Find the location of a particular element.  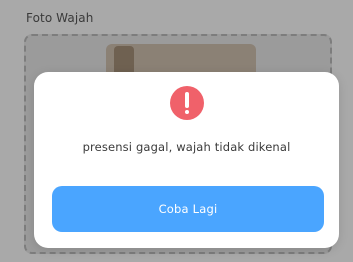

error-message: presensi gagal, wajah tidak dikenal is located at coordinates (186, 147).